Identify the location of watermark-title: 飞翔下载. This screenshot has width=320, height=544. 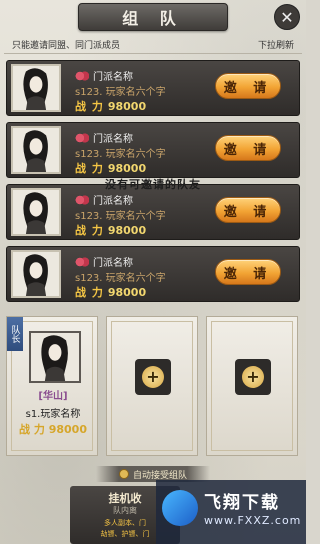
(242, 503).